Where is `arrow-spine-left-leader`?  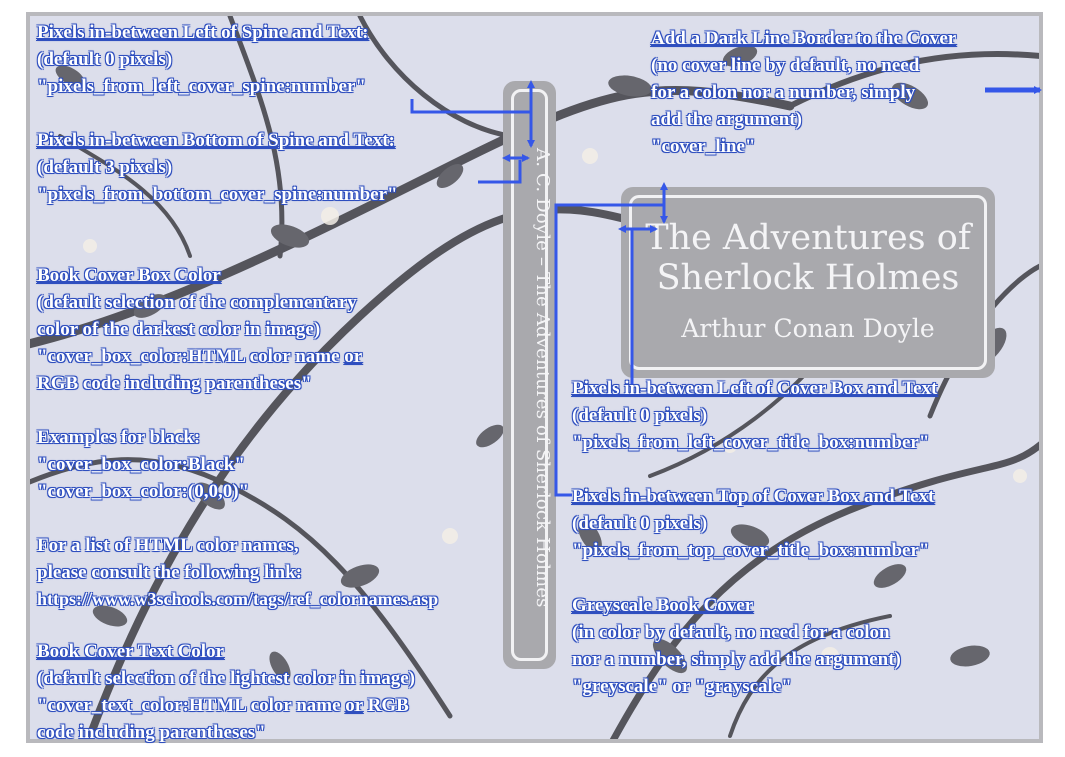 arrow-spine-left-leader is located at coordinates (470, 106).